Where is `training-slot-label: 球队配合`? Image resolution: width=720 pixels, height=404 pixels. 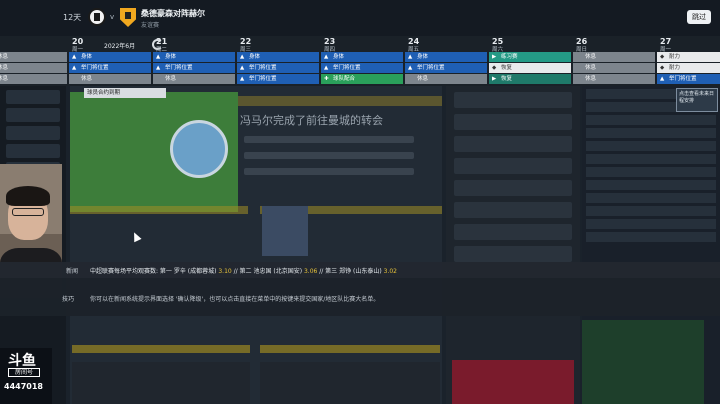 training-slot-label: 球队配合 is located at coordinates (344, 79).